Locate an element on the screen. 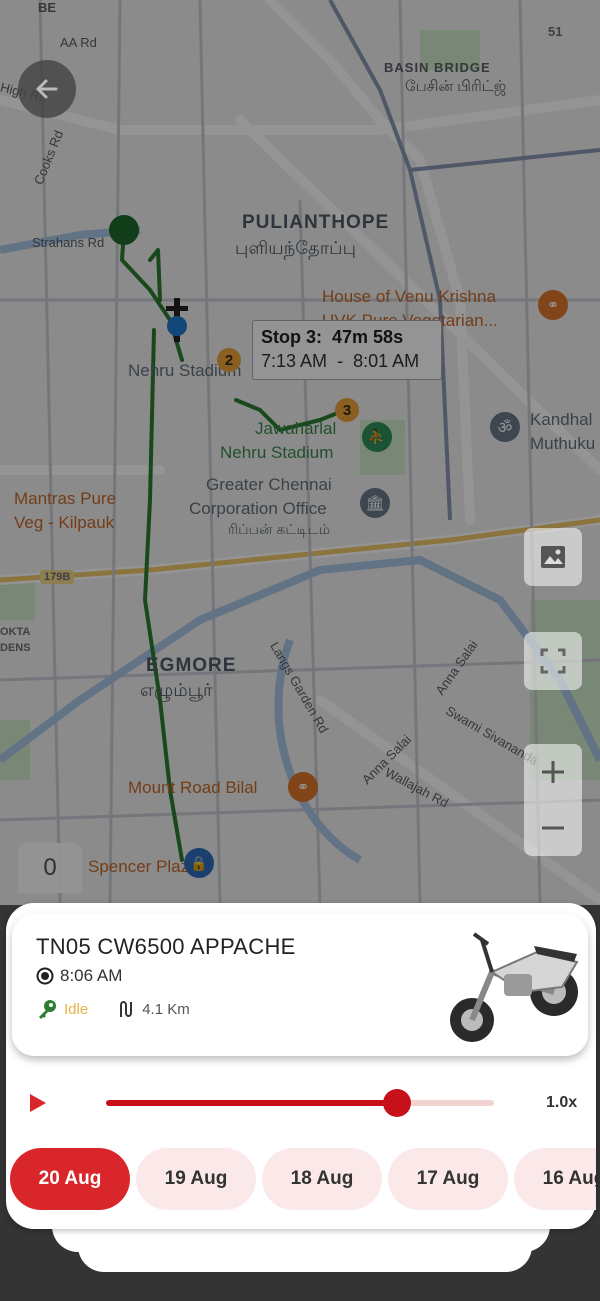 Image resolution: width=600 pixels, height=1301 pixels. stop-counter: 0 is located at coordinates (50, 868).